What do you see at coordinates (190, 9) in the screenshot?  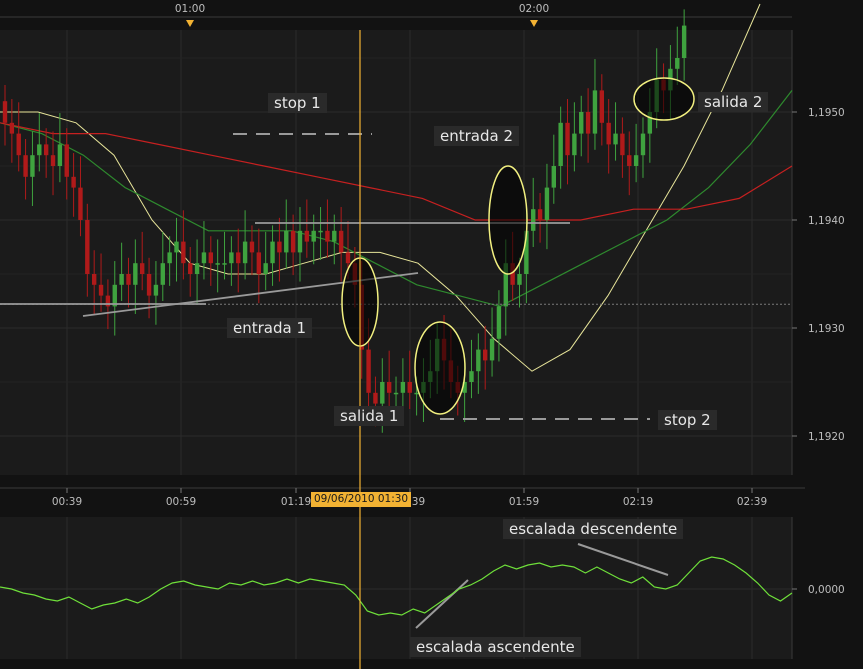 I see `session-label-1: 01:00` at bounding box center [190, 9].